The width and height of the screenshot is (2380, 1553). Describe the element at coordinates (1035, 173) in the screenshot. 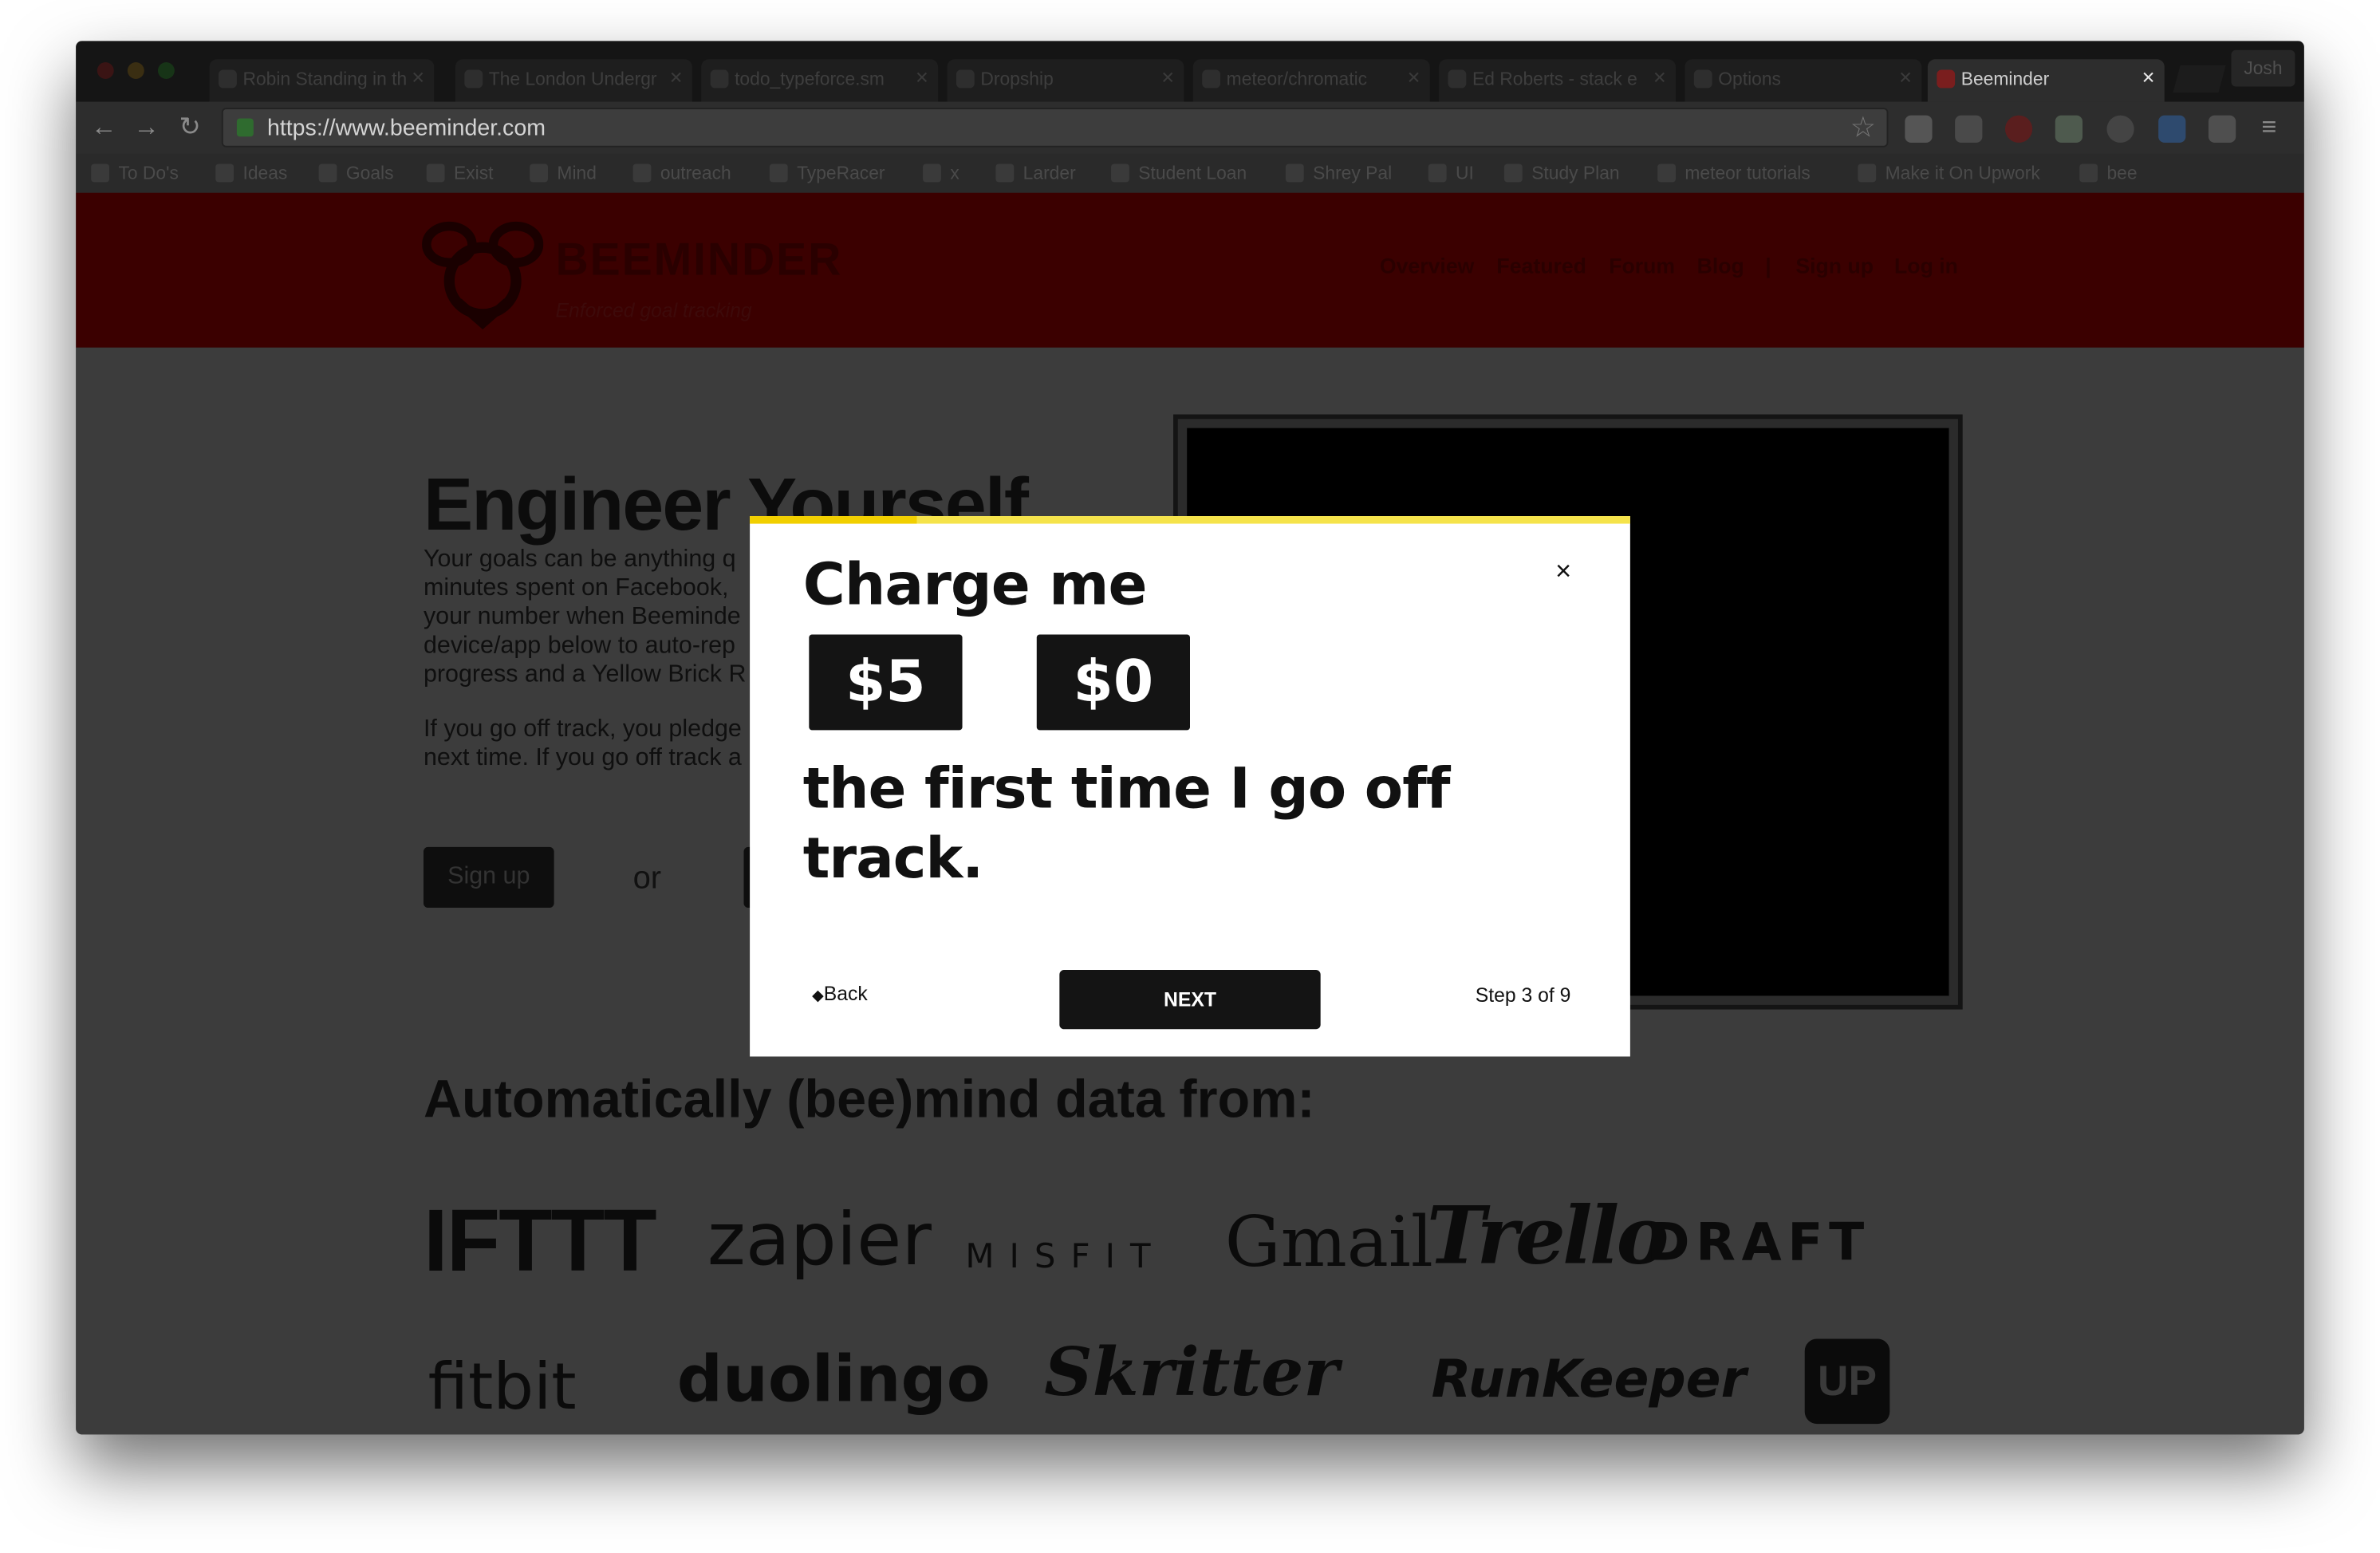

I see `bookmark-item: Larder` at that location.